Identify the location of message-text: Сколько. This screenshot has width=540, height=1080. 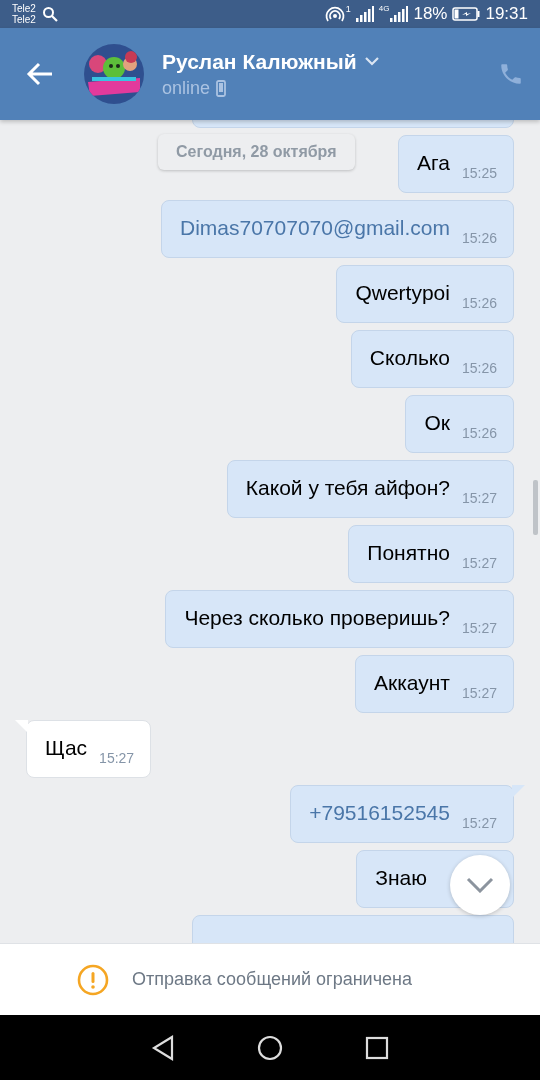
(409, 358).